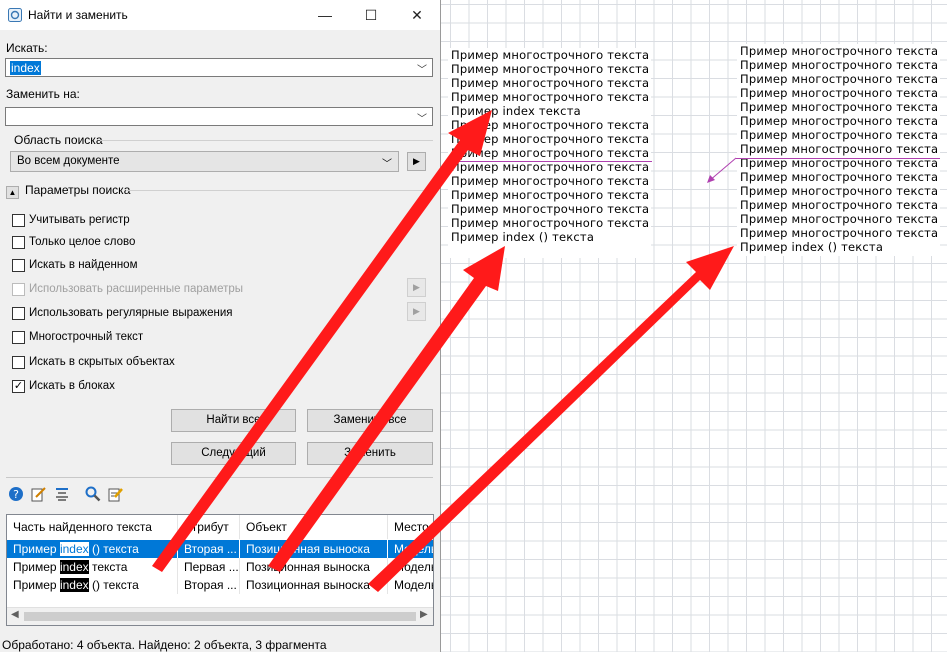  What do you see at coordinates (78, 190) in the screenshot?
I see `params-group-label: Параметры поиска` at bounding box center [78, 190].